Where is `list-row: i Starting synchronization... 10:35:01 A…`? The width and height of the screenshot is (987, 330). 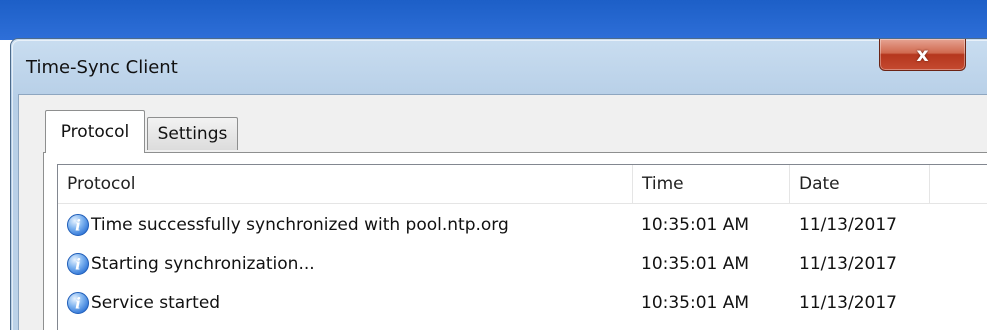
list-row: i Starting synchronization... 10:35:01 A… is located at coordinates (522, 263).